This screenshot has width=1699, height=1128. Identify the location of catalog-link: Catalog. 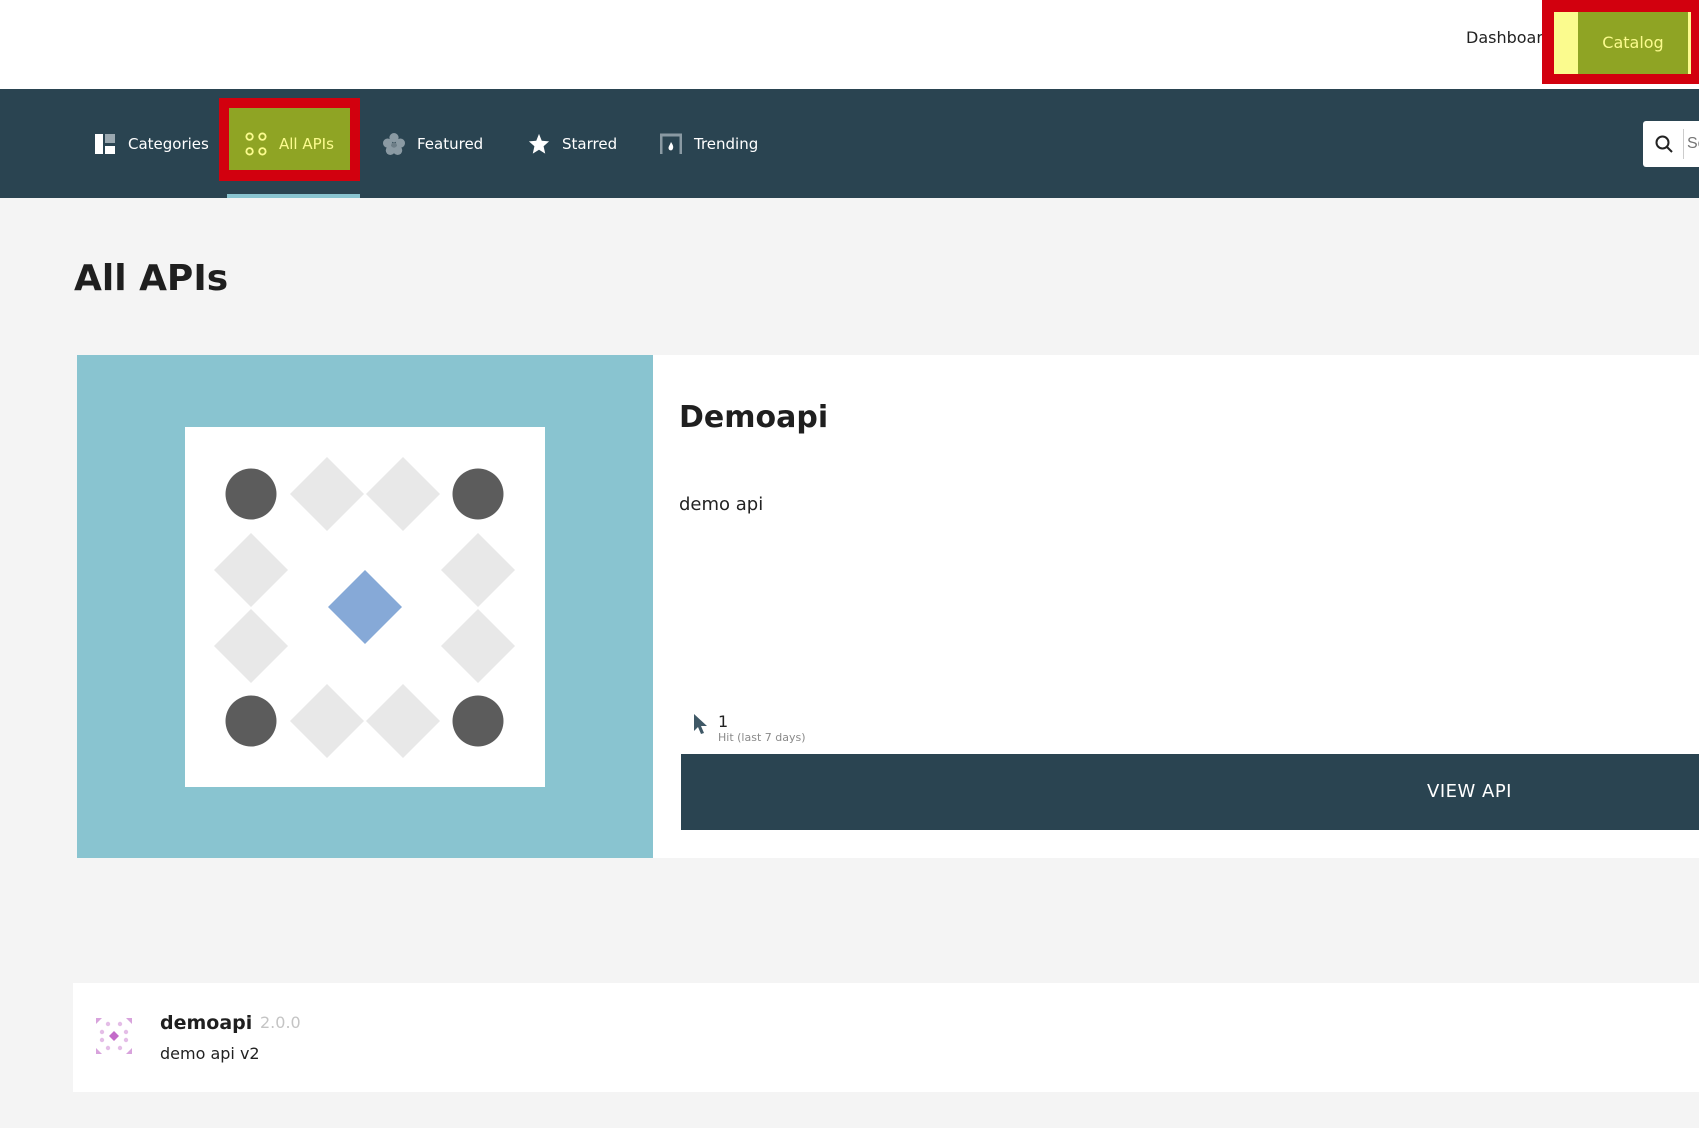
(1633, 43).